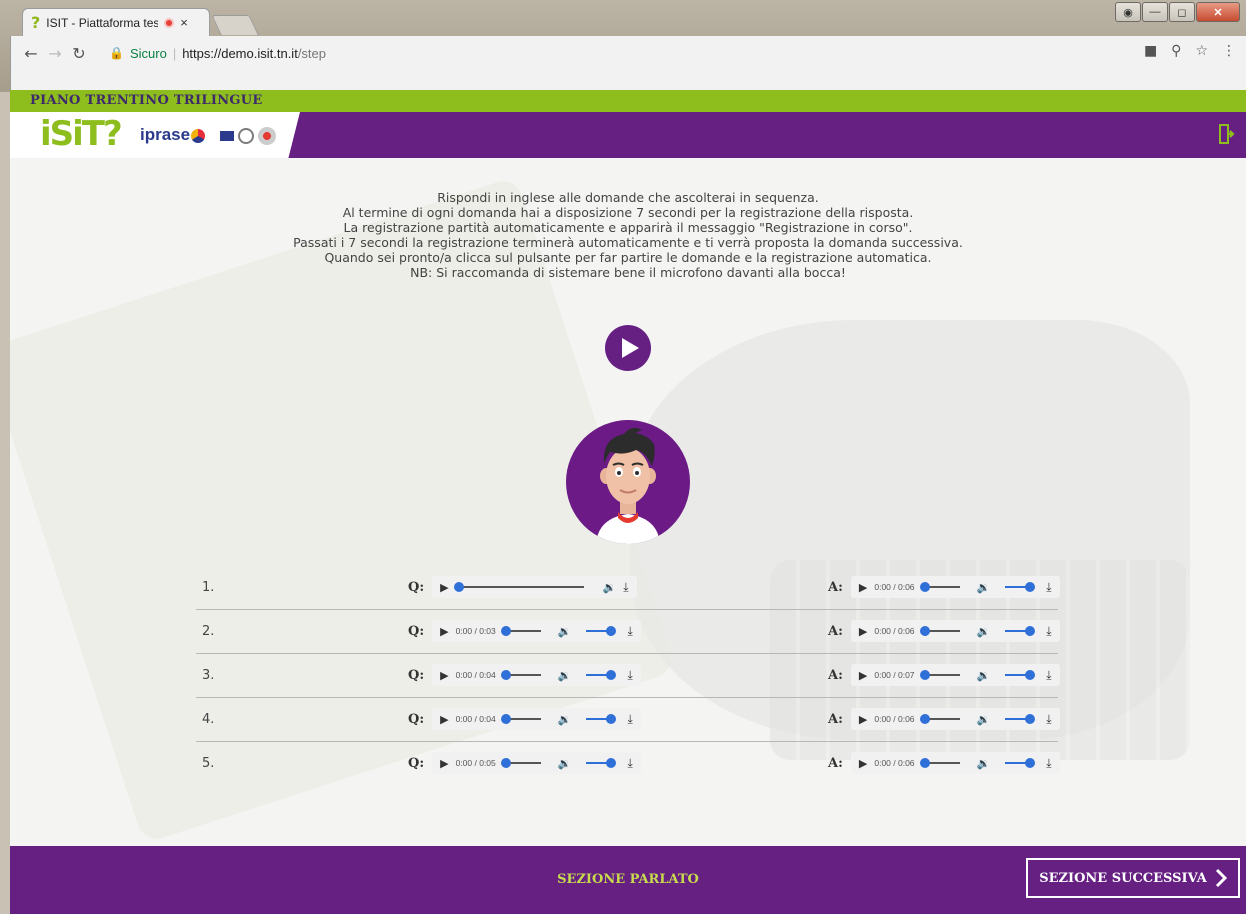 The height and width of the screenshot is (914, 1246). Describe the element at coordinates (235, 25) in the screenshot. I see `new-tab-button` at that location.